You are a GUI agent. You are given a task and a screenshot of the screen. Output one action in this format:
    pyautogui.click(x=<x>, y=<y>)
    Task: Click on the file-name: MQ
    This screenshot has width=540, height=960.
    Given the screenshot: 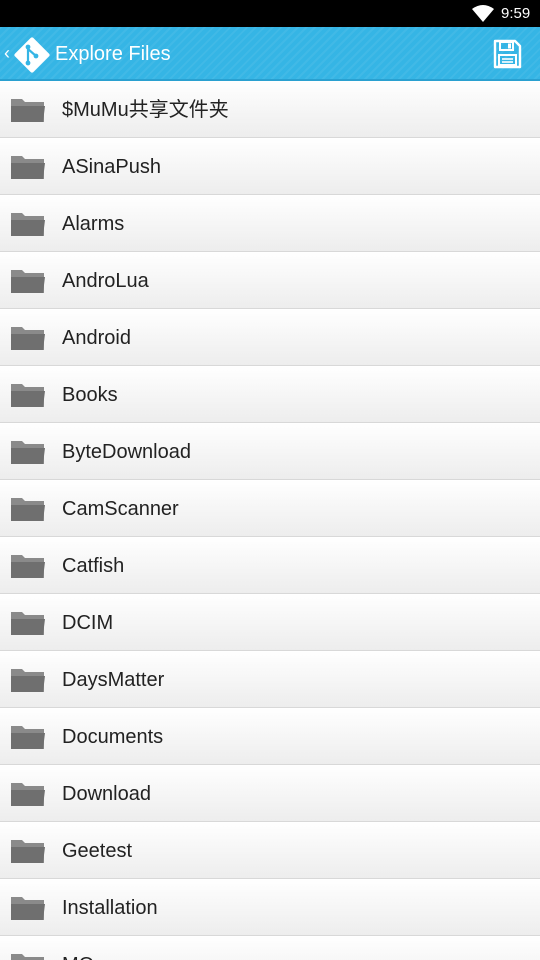 What is the action you would take?
    pyautogui.click(x=78, y=956)
    